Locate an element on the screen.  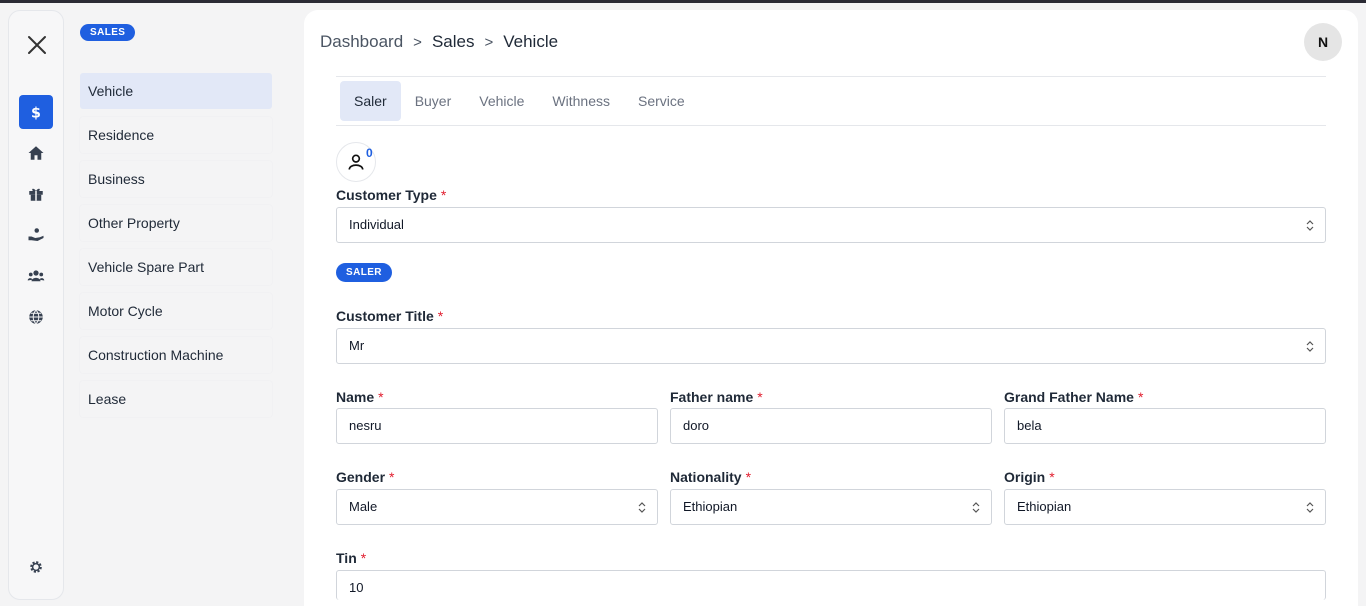
subnav-item-vehicle-spare-part: Vehicle Spare Part is located at coordinates (176, 267).